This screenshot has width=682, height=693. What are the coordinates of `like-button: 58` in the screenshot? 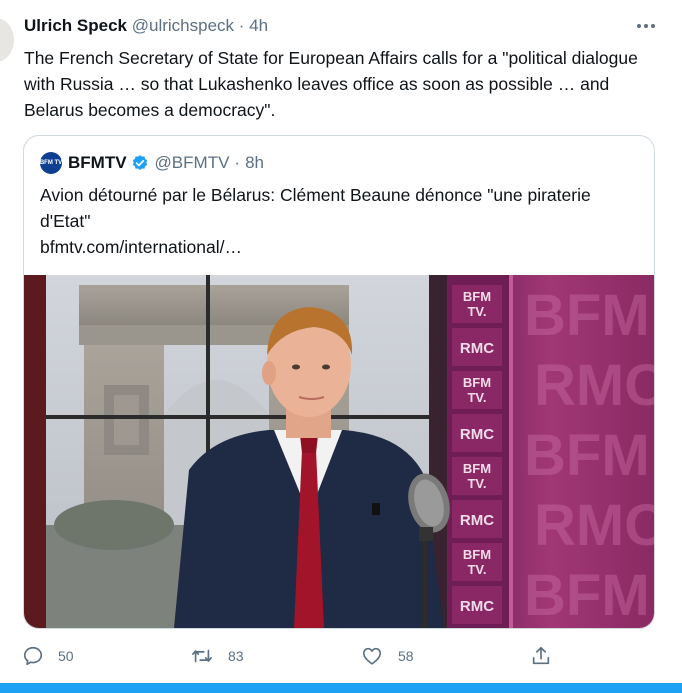 It's located at (387, 656).